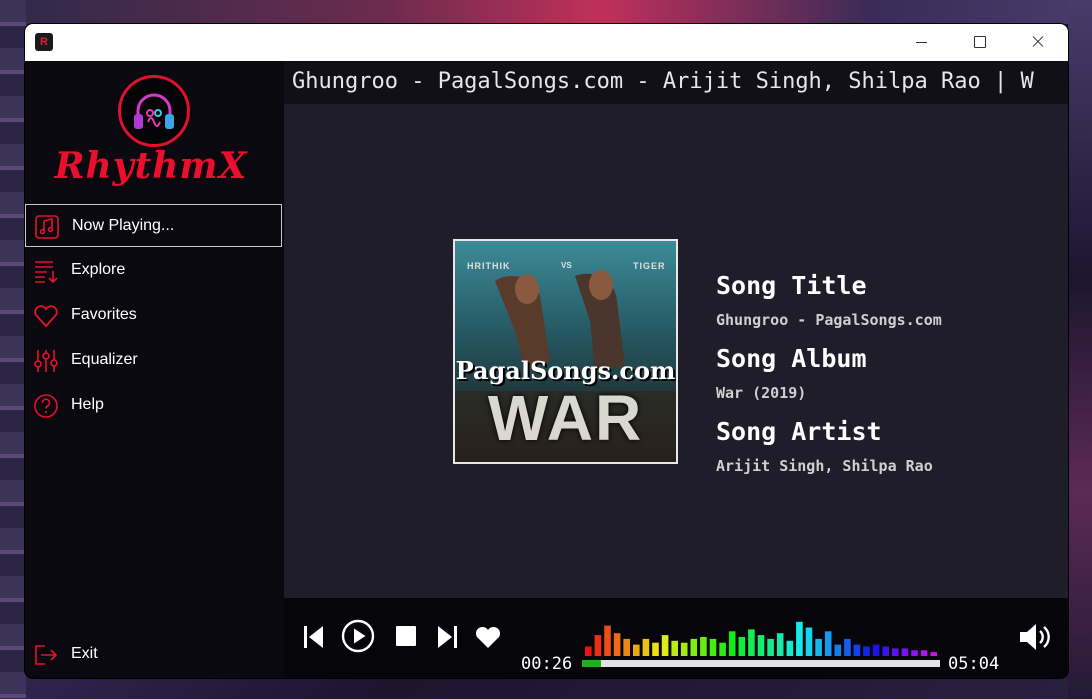 This screenshot has width=1092, height=699. Describe the element at coordinates (151, 166) in the screenshot. I see `app-logo-text: RhythmX` at that location.